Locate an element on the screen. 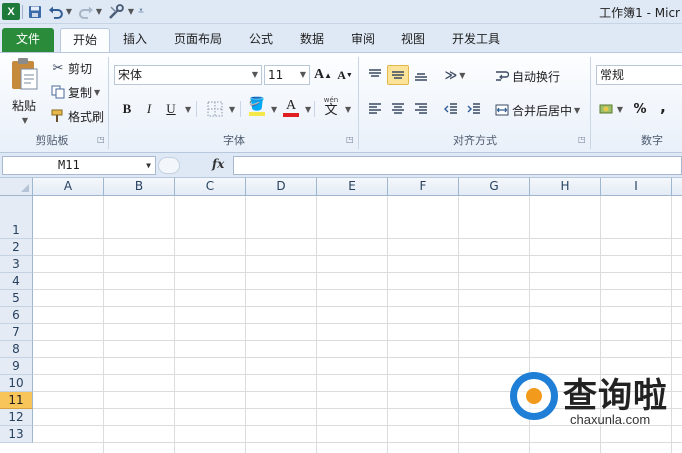 Image resolution: width=682 pixels, height=453 pixels. ribbon-tabs: 文件 开始 插入 页面布局 公式 数据 审阅 视图 开发工具 is located at coordinates (341, 38).